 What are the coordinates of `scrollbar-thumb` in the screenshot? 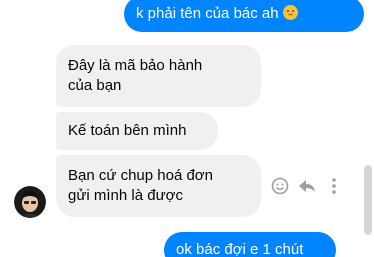 It's located at (368, 200).